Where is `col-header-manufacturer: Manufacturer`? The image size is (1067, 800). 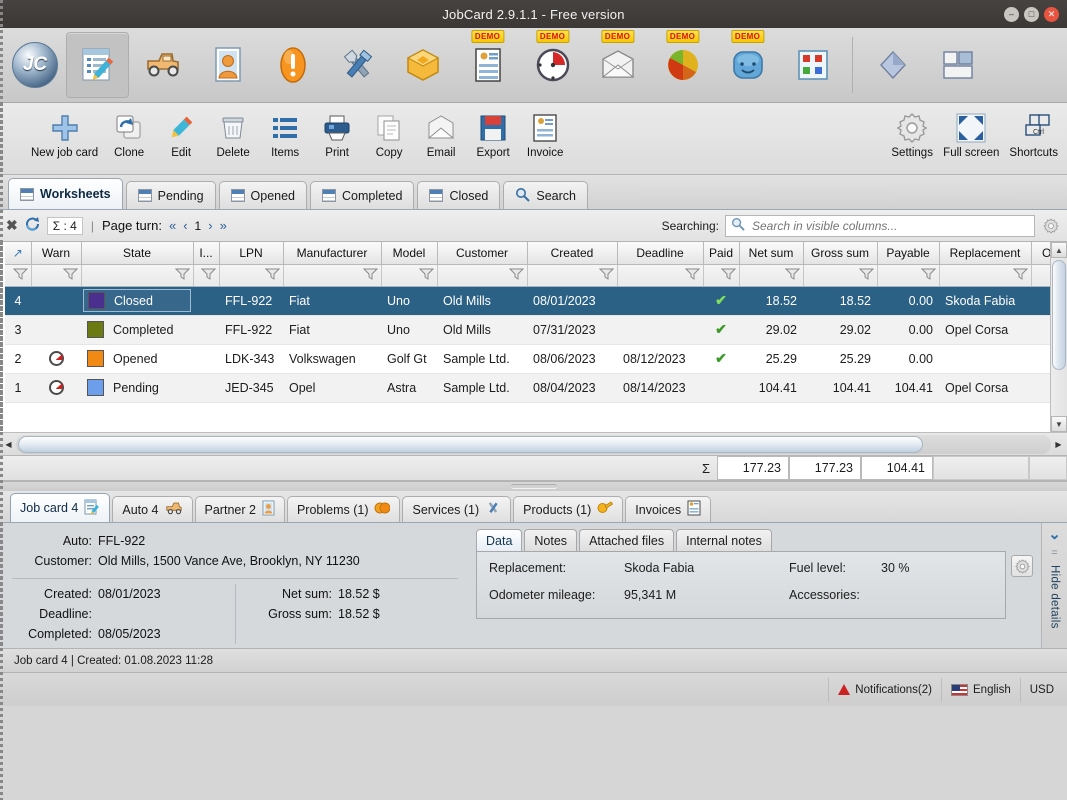 col-header-manufacturer: Manufacturer is located at coordinates (332, 253).